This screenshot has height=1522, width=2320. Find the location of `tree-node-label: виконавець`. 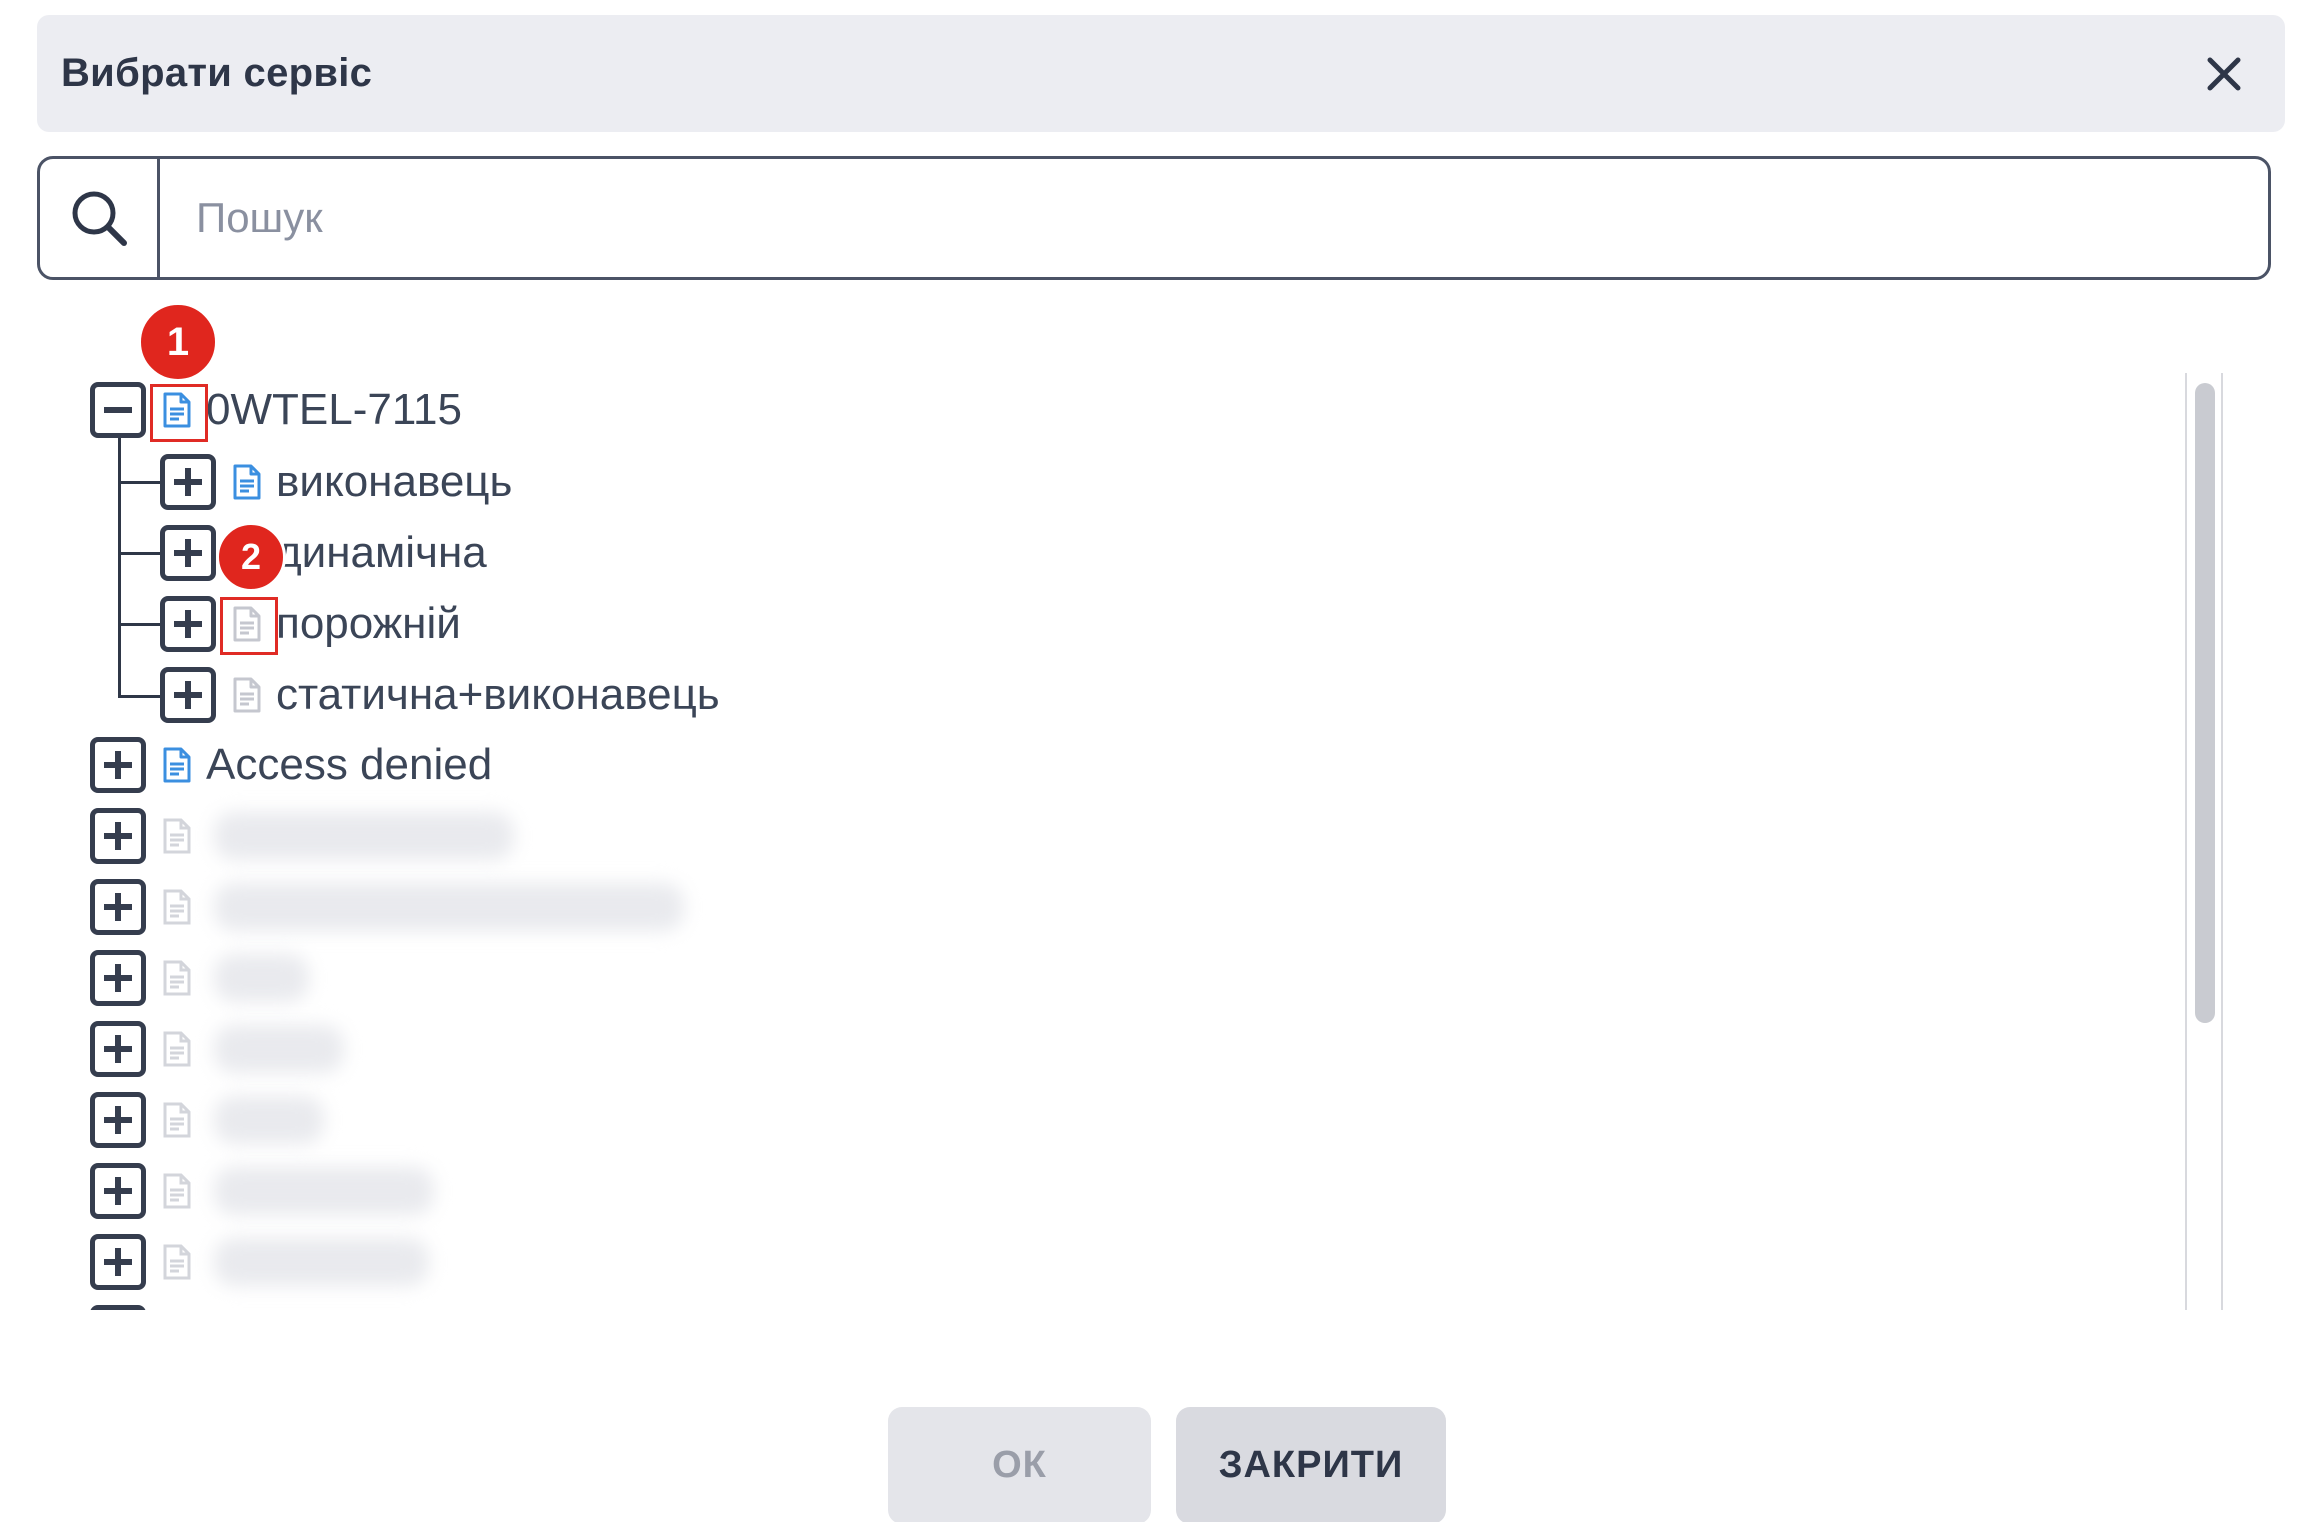

tree-node-label: виконавець is located at coordinates (394, 482).